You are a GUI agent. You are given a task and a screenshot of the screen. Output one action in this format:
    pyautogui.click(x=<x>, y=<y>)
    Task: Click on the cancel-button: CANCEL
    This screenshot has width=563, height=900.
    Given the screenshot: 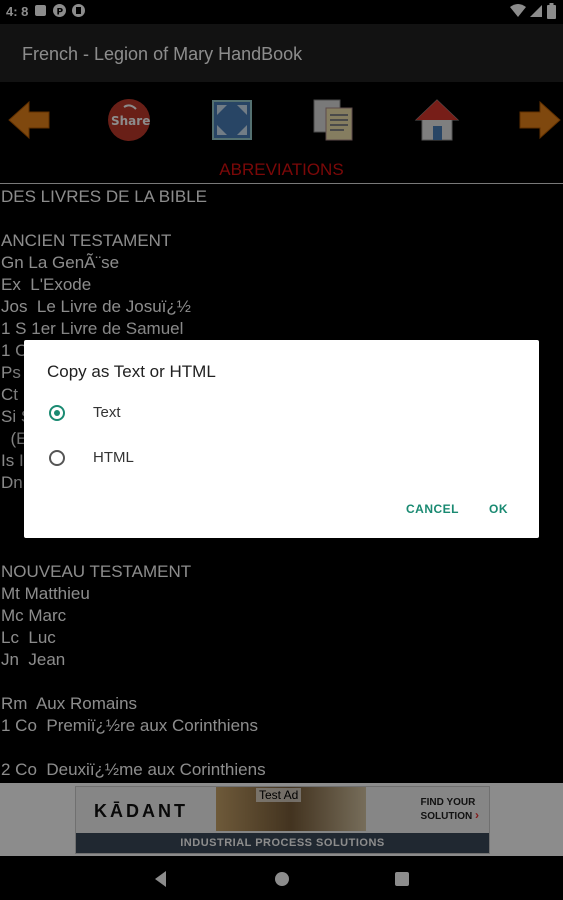 What is the action you would take?
    pyautogui.click(x=432, y=509)
    